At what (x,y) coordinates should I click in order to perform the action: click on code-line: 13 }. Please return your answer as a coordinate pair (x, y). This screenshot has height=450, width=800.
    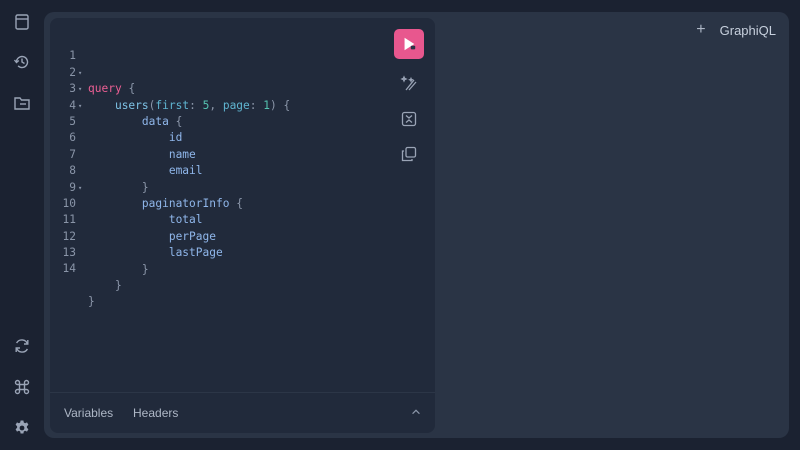
    Looking at the image, I should click on (86, 260).